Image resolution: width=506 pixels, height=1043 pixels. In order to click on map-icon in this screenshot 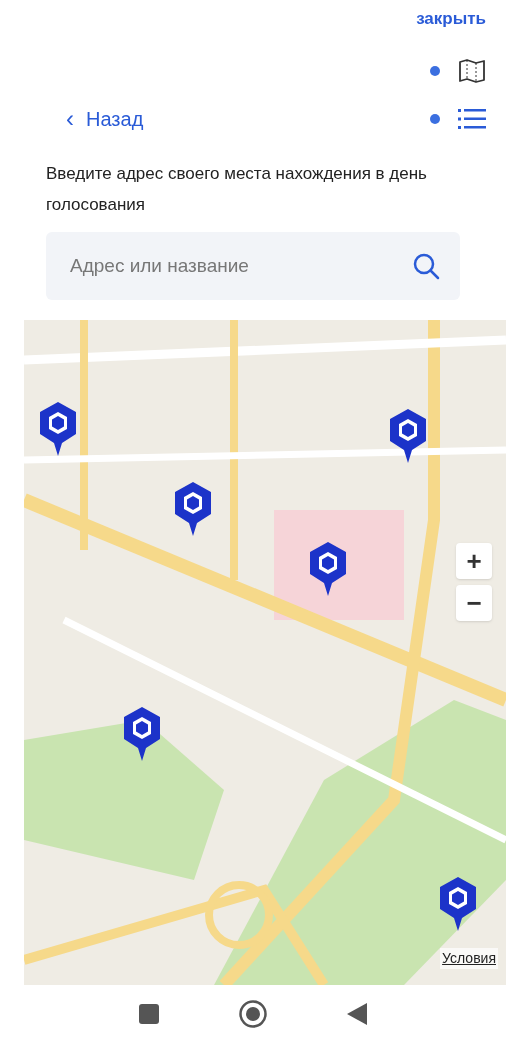, I will do `click(472, 71)`.